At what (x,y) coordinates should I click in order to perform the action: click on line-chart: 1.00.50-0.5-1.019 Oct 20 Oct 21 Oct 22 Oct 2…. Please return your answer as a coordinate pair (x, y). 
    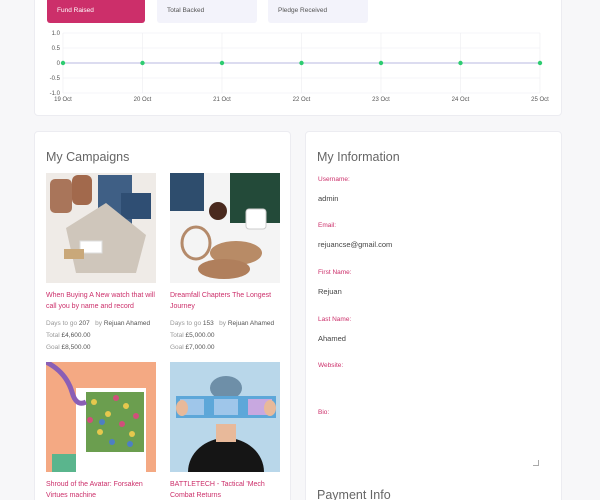
    Looking at the image, I should click on (300, 67).